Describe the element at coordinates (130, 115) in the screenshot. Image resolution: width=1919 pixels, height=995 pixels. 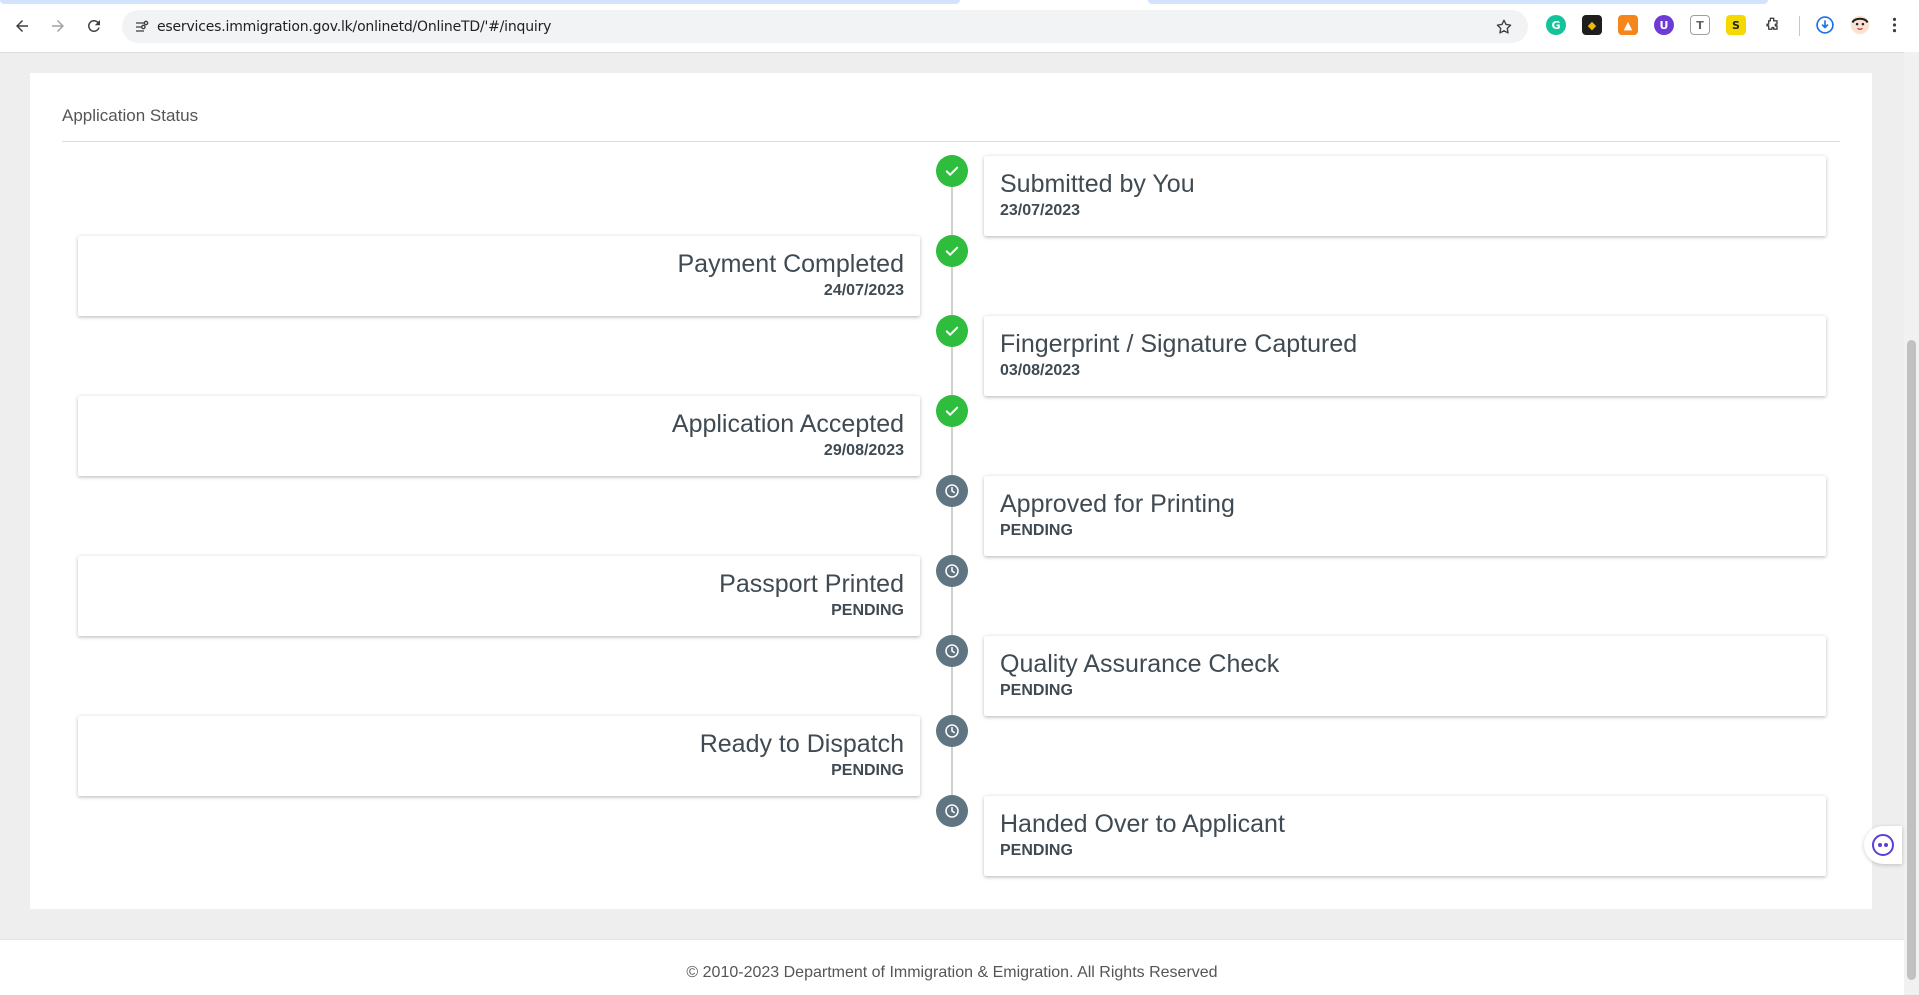
I see `section-title: Application Status` at that location.